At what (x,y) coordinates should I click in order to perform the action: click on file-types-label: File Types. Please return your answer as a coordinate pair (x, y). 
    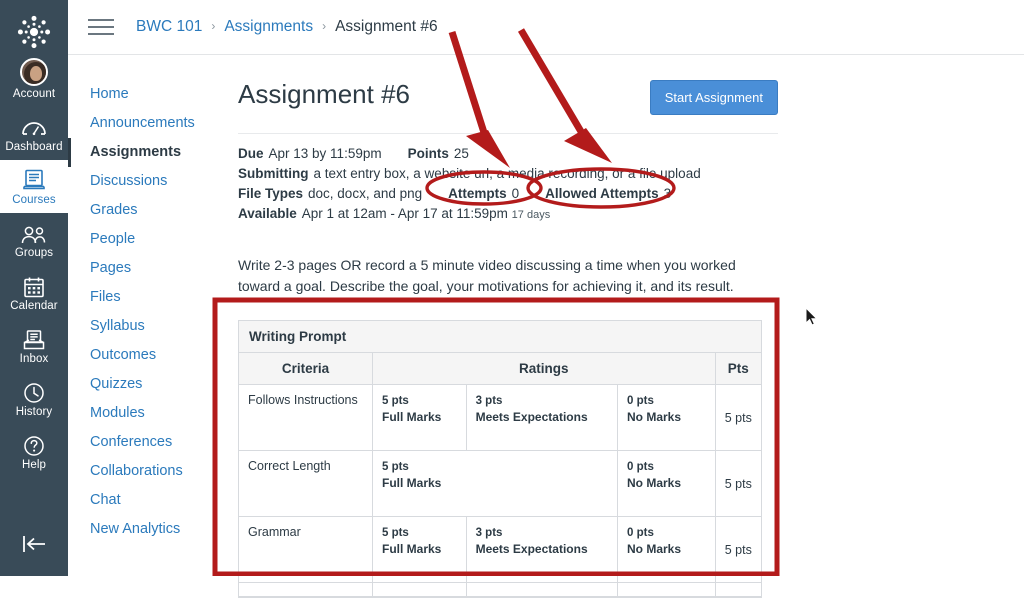
    Looking at the image, I should click on (271, 193).